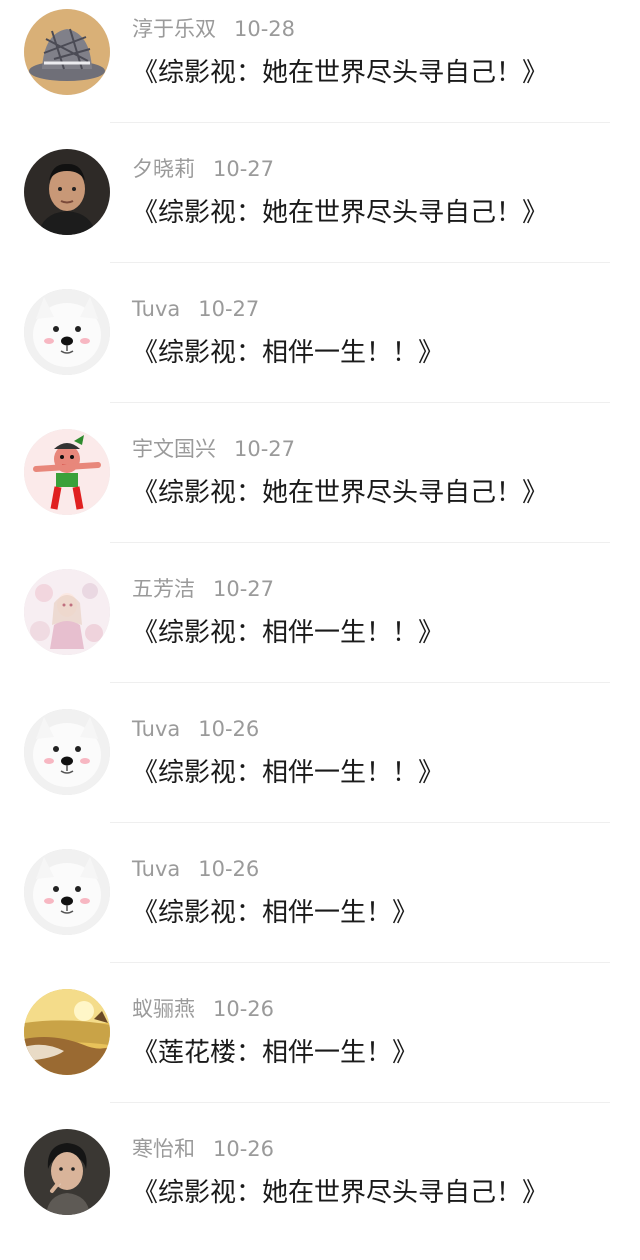  Describe the element at coordinates (163, 589) in the screenshot. I see `username: 五芳洁` at that location.